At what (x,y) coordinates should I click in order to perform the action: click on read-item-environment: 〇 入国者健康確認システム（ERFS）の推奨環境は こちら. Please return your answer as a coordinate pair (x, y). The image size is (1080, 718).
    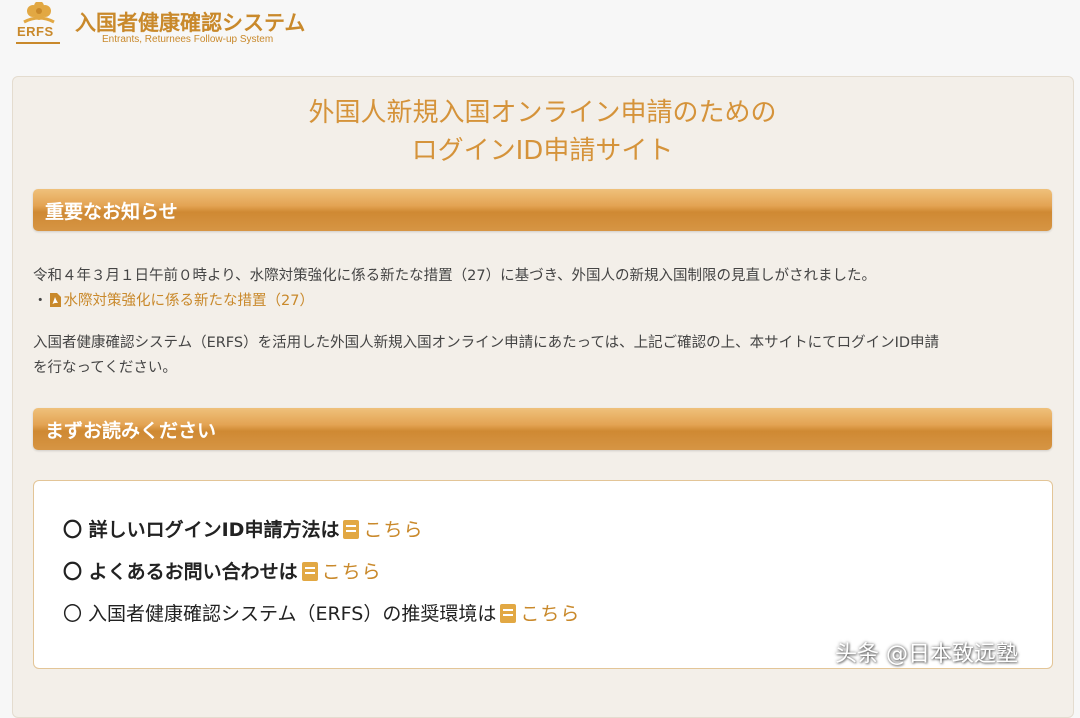
    Looking at the image, I should click on (321, 612).